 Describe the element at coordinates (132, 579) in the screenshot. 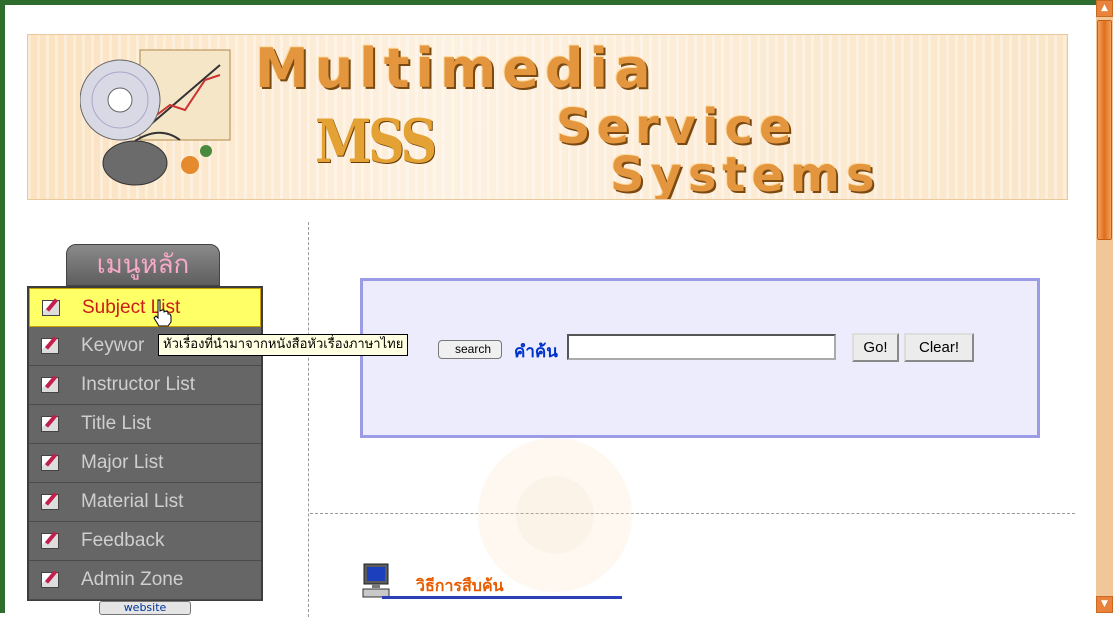

I see `menu-item-label: Admin Zone` at that location.